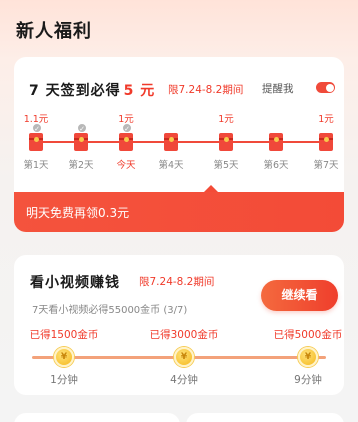 The height and width of the screenshot is (422, 358). Describe the element at coordinates (278, 89) in the screenshot. I see `remind-label: 提醒我` at that location.